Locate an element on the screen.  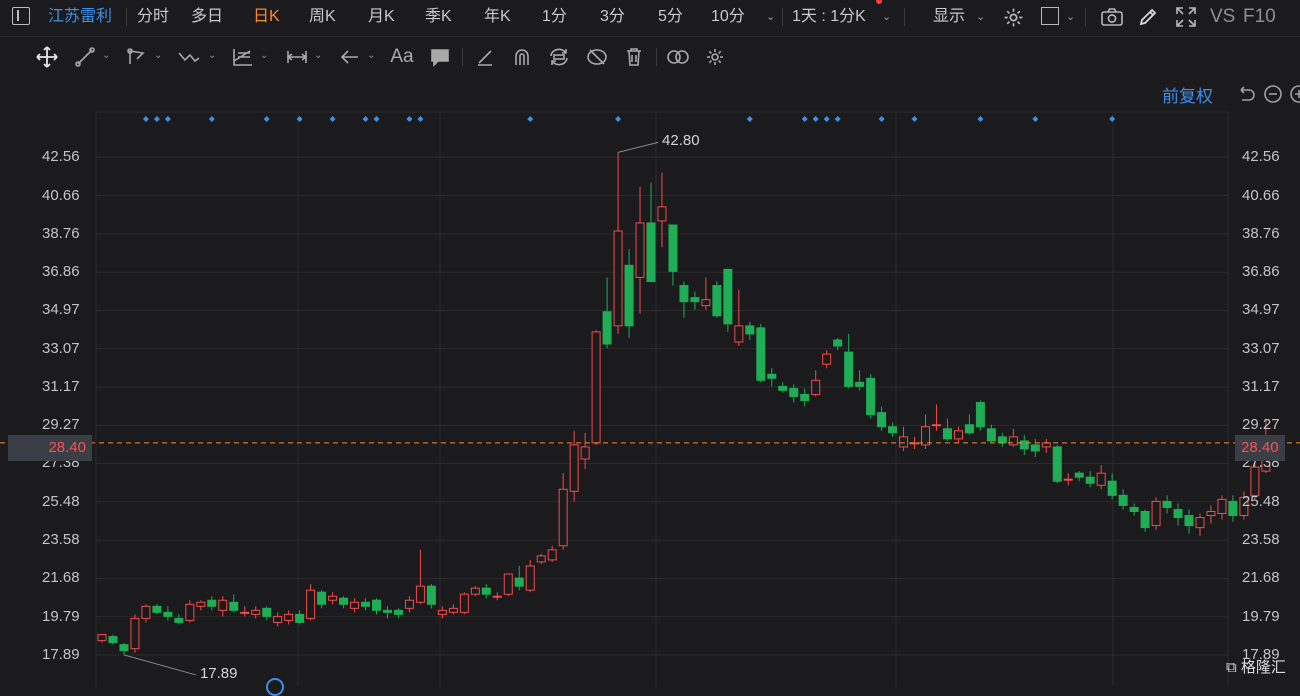
undo-icon is located at coordinates (1246, 94).